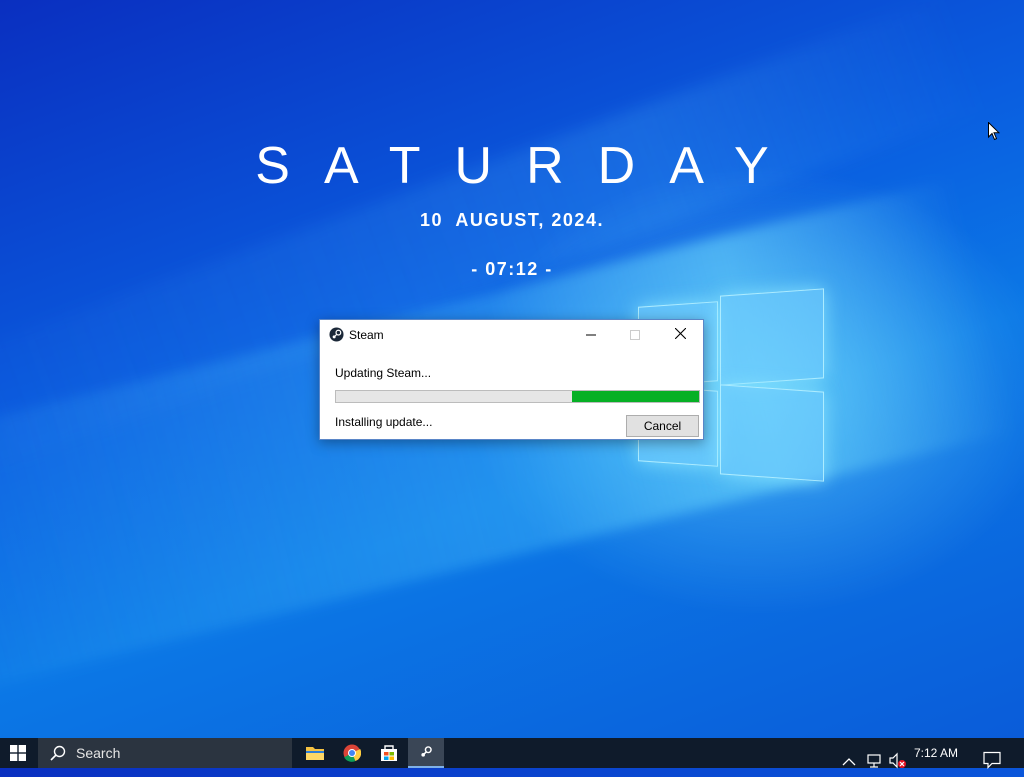  Describe the element at coordinates (849, 762) in the screenshot. I see `chevron-up-icon` at that location.